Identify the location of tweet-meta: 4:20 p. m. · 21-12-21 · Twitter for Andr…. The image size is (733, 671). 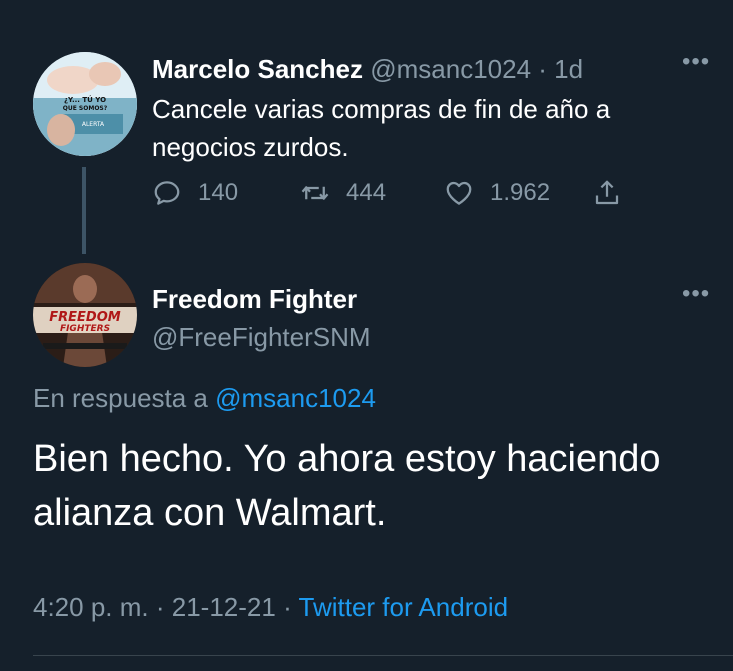
(270, 607).